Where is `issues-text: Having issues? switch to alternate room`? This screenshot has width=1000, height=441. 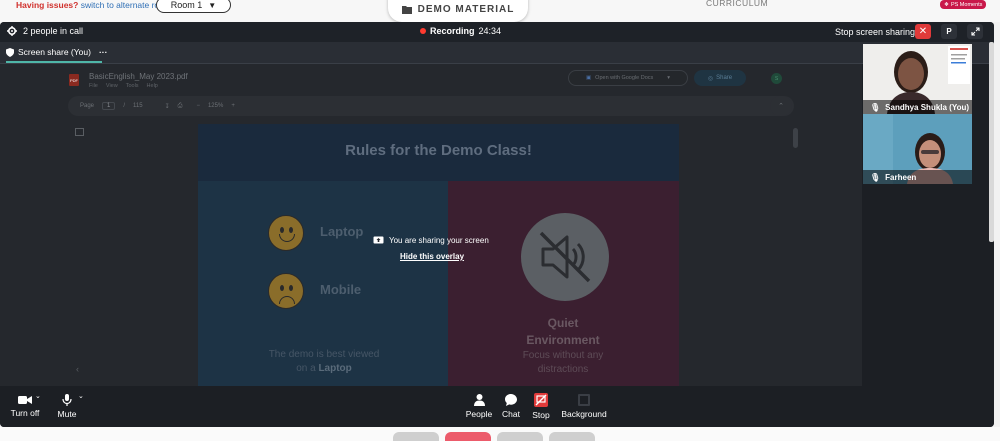 issues-text: Having issues? switch to alternate room is located at coordinates (93, 5).